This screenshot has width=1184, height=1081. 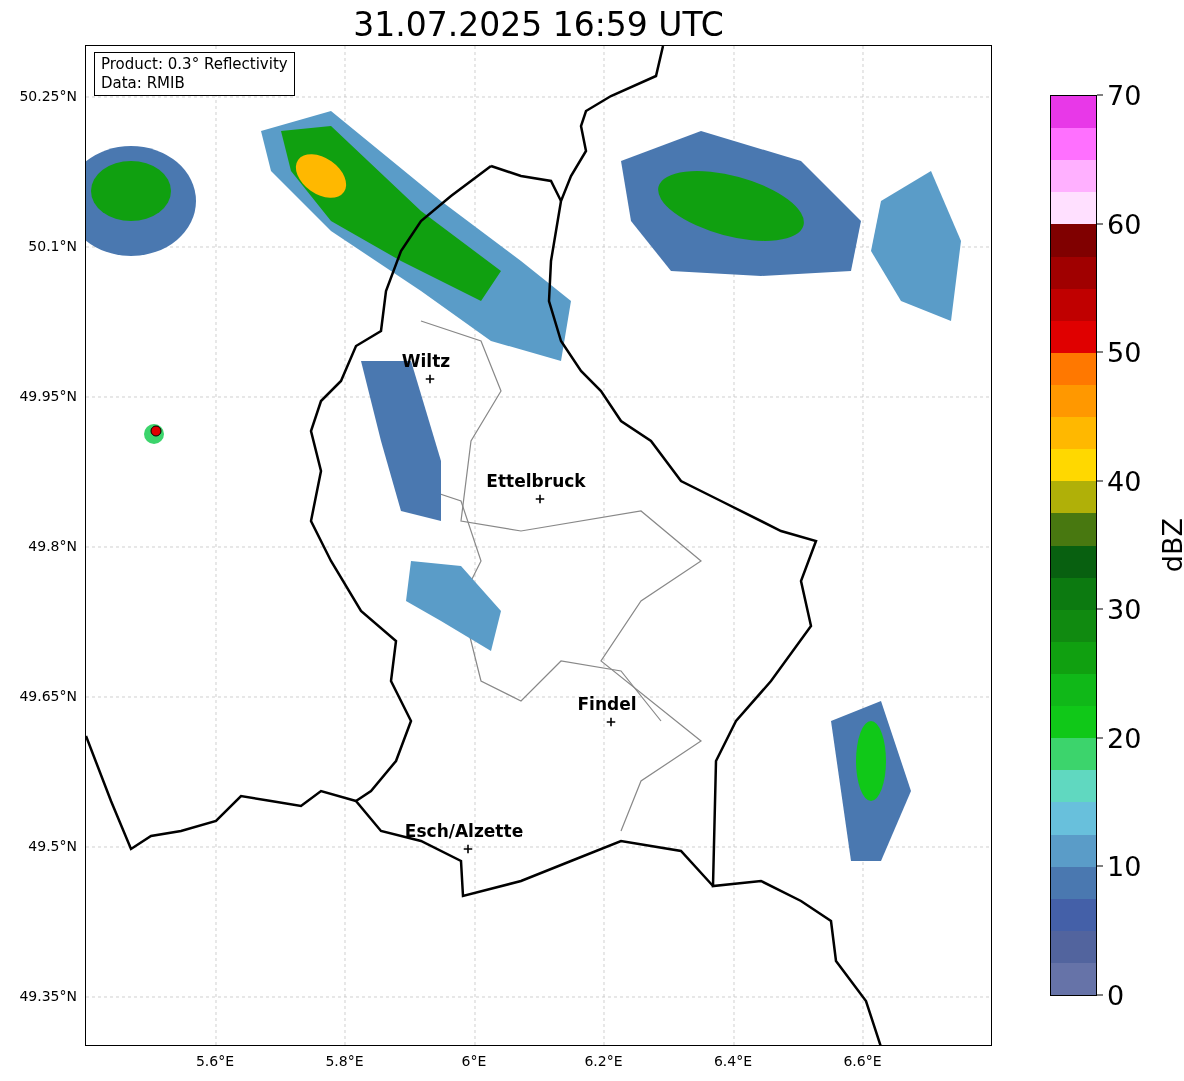 I want to click on latitude-label: 50.25°N, so click(x=48, y=96).